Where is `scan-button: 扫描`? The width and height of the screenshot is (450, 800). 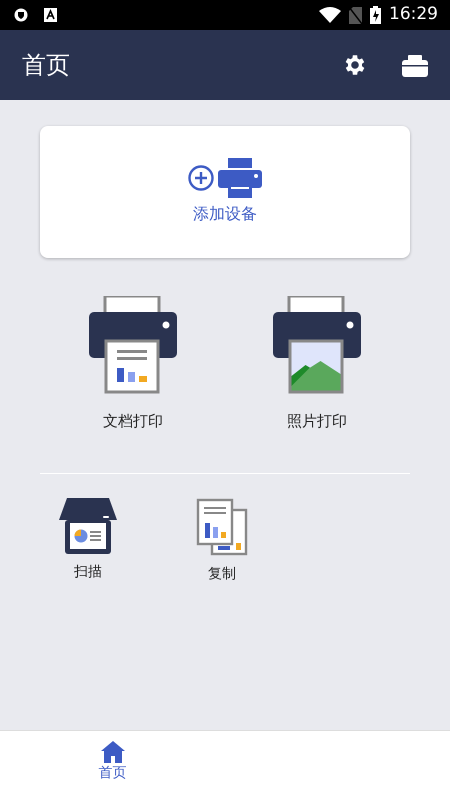
scan-button: 扫描 is located at coordinates (88, 541).